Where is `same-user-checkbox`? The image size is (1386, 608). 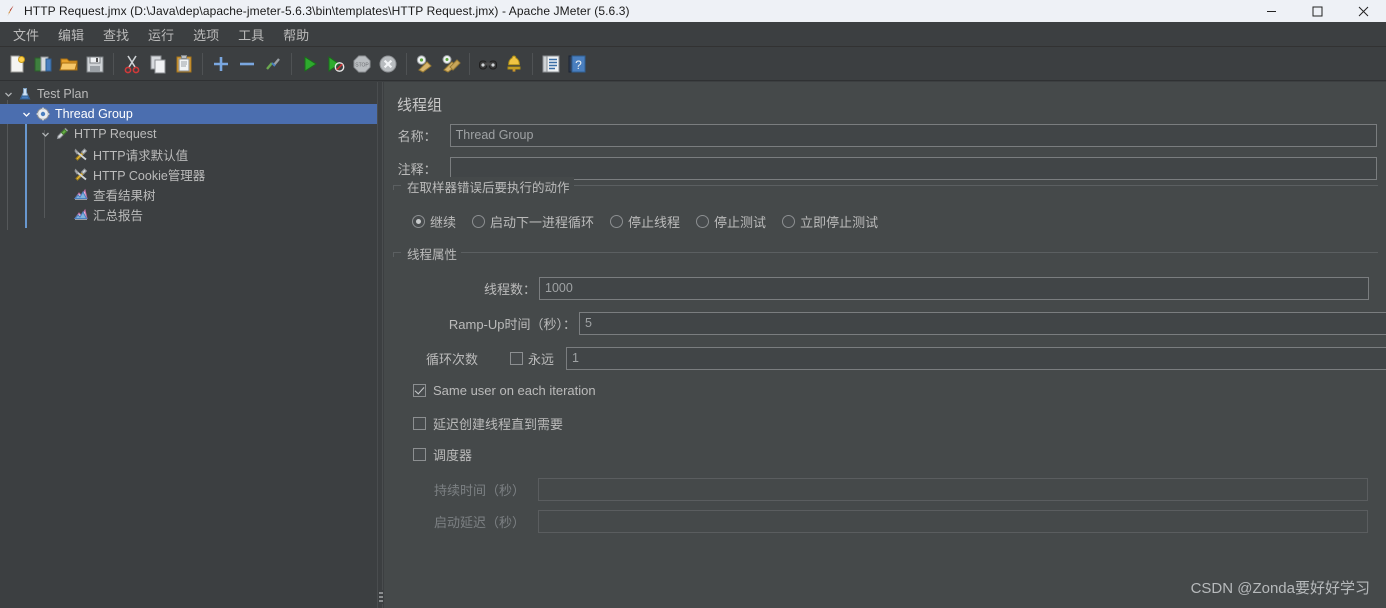 same-user-checkbox is located at coordinates (419, 390).